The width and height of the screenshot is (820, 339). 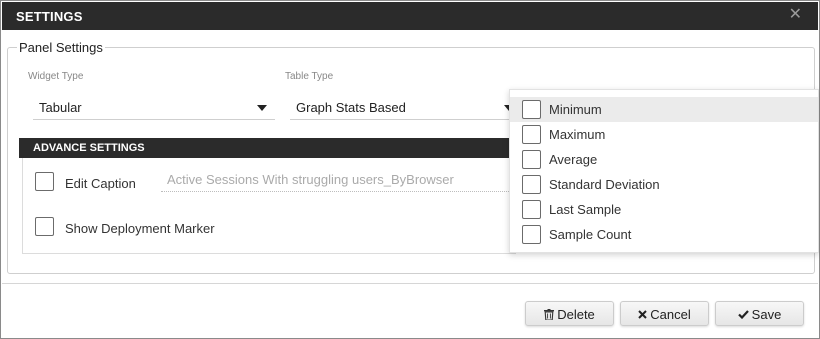 I want to click on stats-option-label: Last Sample, so click(x=585, y=209).